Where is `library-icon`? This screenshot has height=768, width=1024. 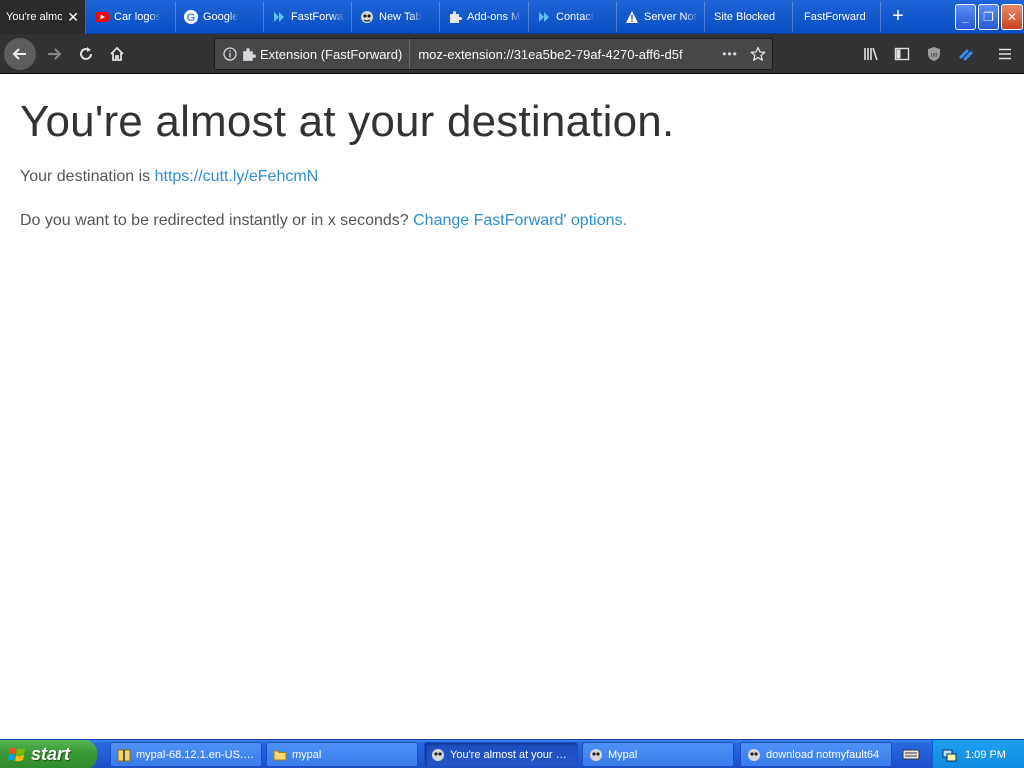 library-icon is located at coordinates (871, 54).